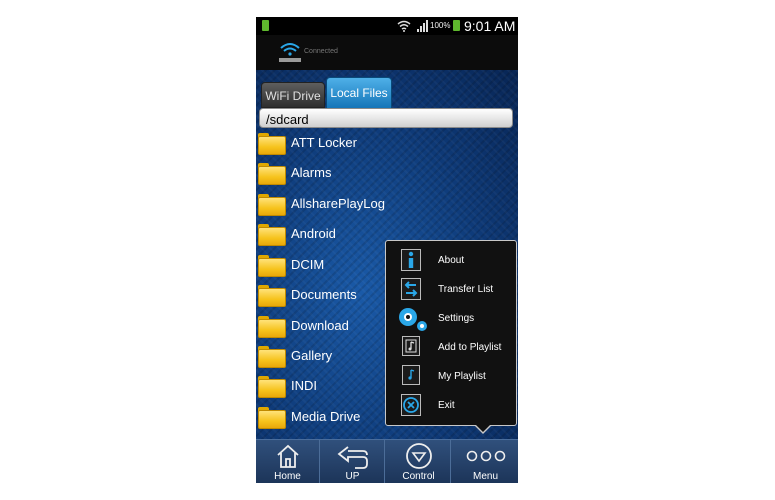 The height and width of the screenshot is (500, 775). What do you see at coordinates (419, 456) in the screenshot?
I see `control-down-icon` at bounding box center [419, 456].